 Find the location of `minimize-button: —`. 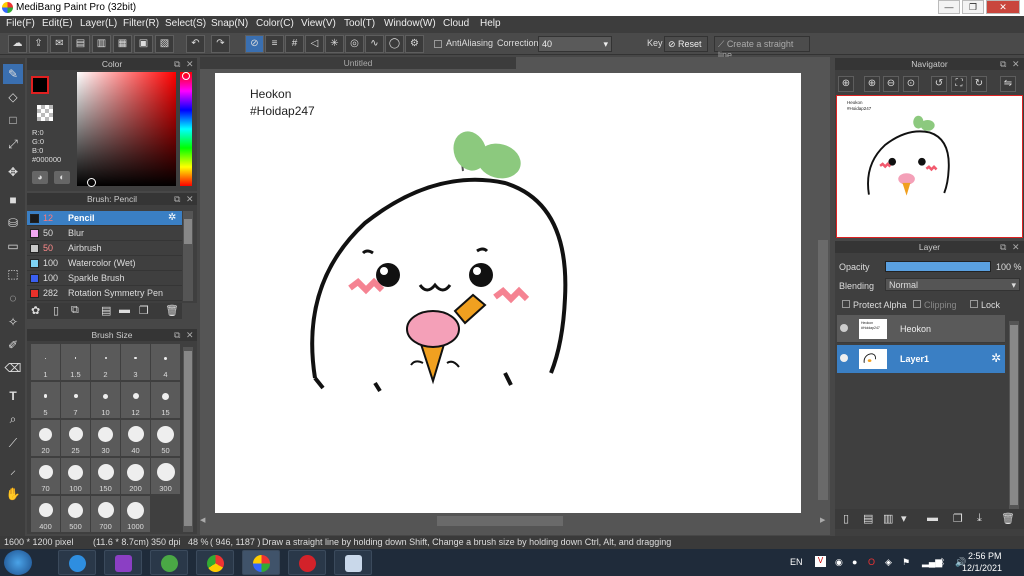

minimize-button: — is located at coordinates (949, 7).